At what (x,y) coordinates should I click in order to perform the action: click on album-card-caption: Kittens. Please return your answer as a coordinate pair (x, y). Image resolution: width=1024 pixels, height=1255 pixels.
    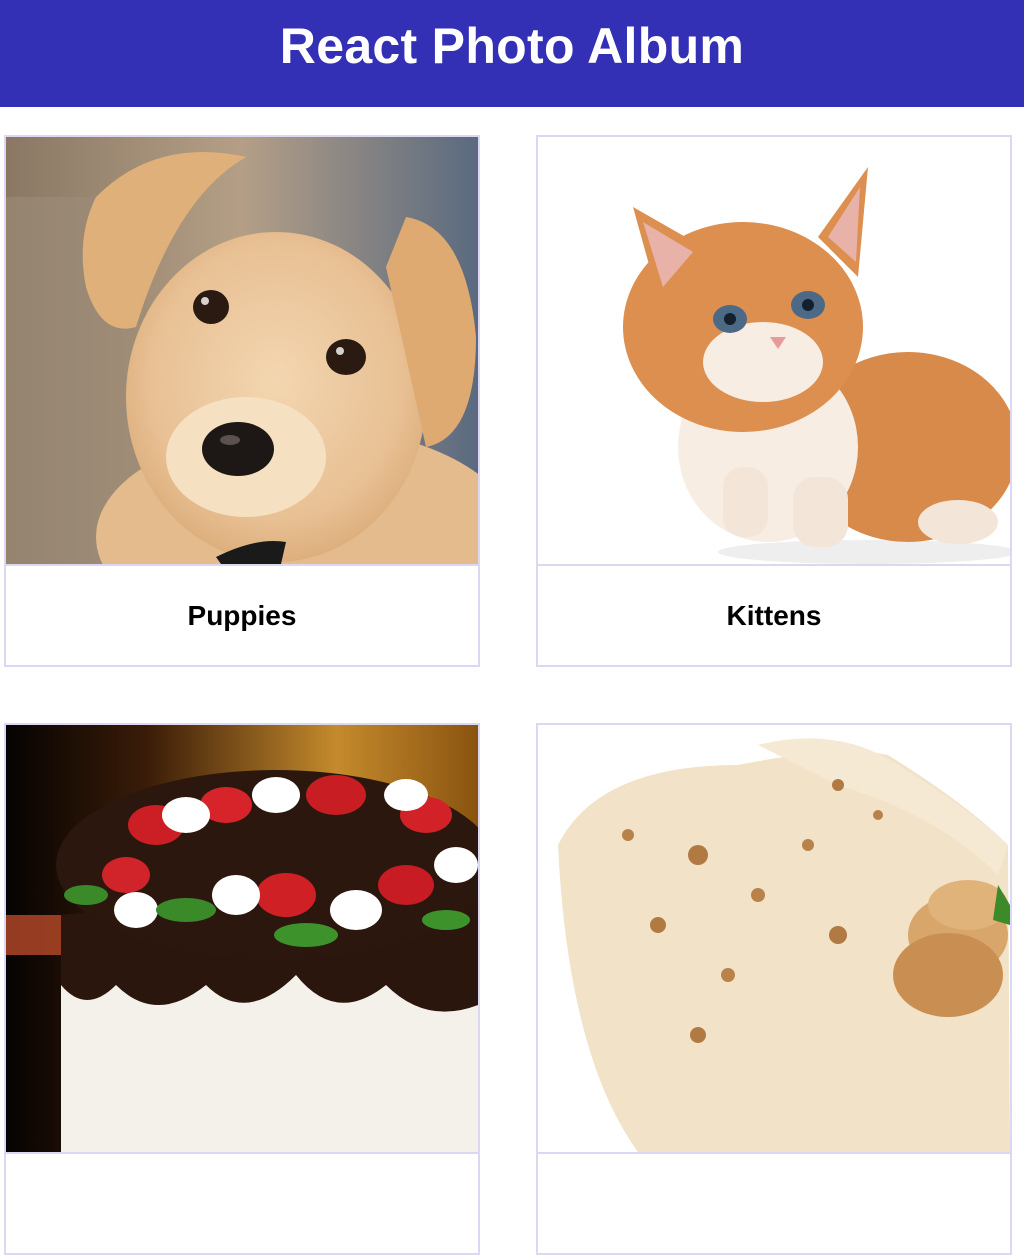
    Looking at the image, I should click on (774, 614).